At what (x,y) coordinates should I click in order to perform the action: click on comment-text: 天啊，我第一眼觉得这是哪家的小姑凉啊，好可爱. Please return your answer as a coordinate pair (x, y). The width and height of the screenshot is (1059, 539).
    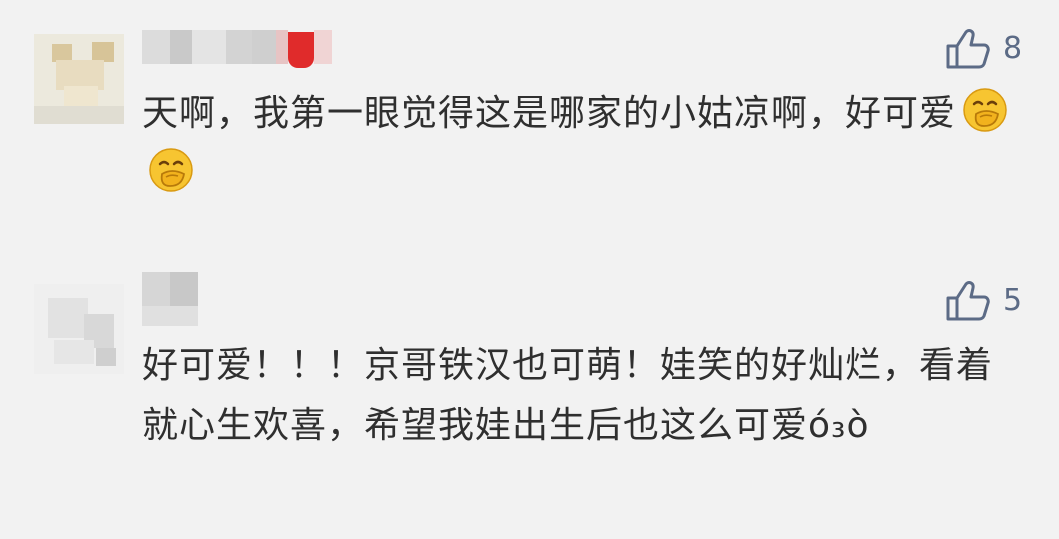
    Looking at the image, I should click on (549, 113).